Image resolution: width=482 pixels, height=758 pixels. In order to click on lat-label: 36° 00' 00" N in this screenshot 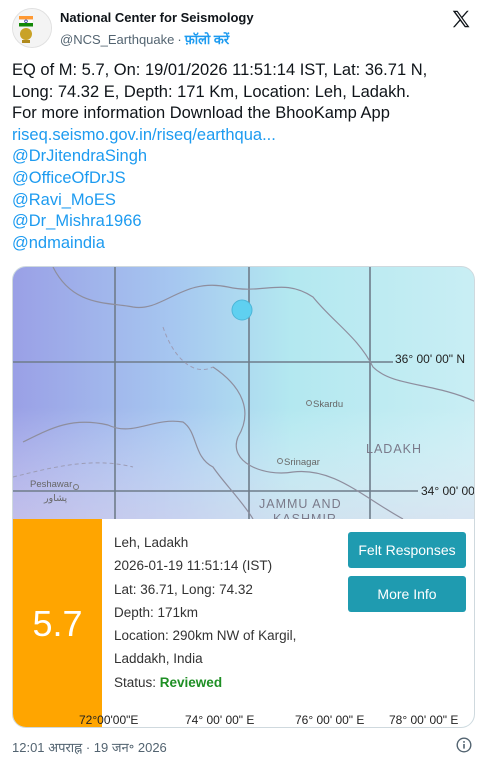, I will do `click(430, 359)`.